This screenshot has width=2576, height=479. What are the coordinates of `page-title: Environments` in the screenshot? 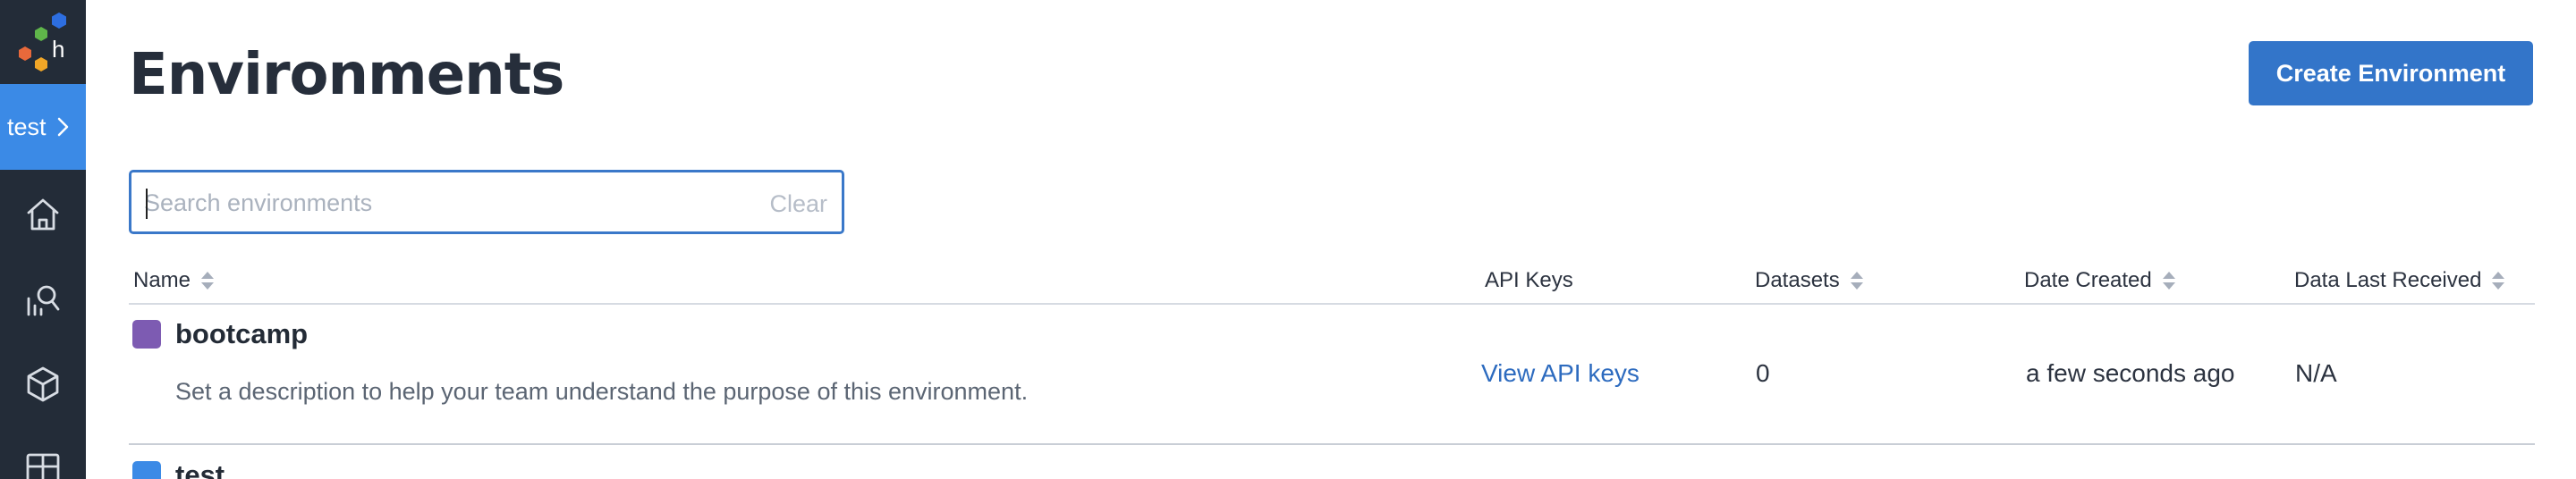 It's located at (346, 75).